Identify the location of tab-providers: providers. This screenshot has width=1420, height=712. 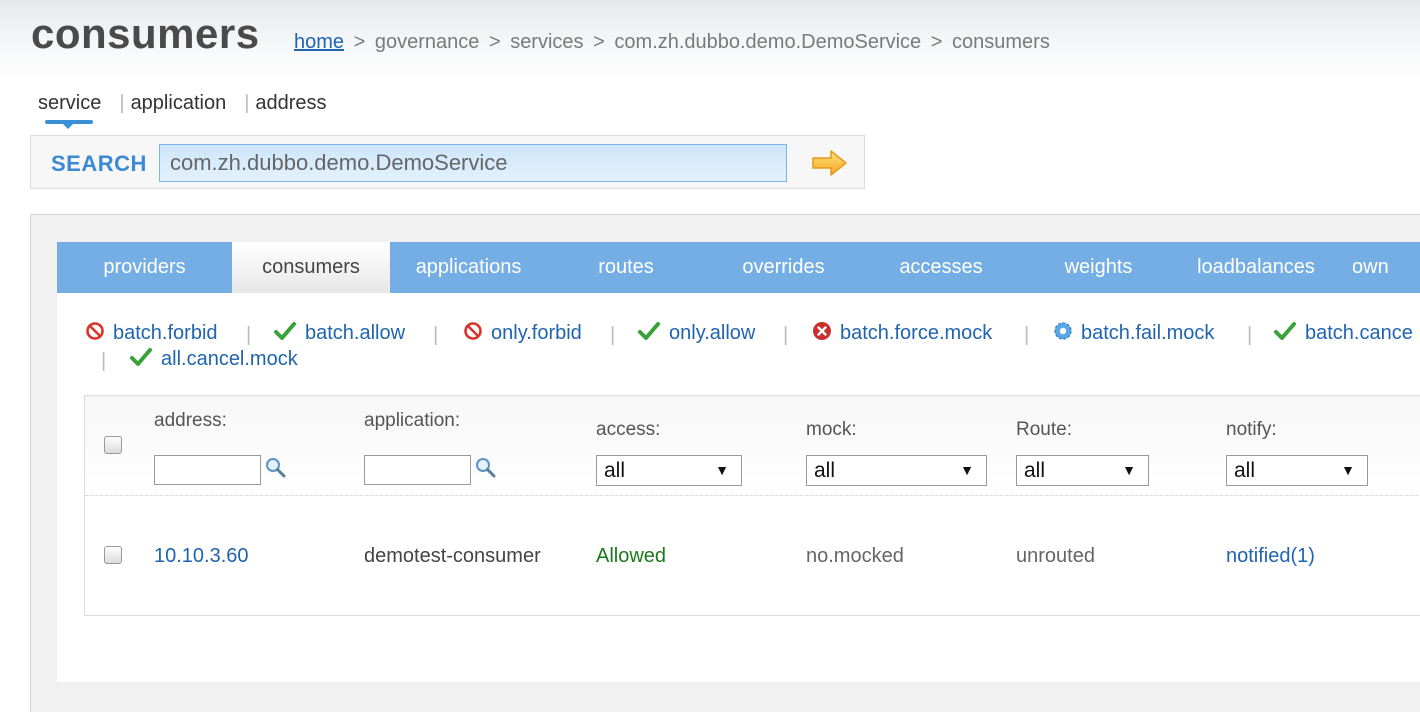
(144, 267).